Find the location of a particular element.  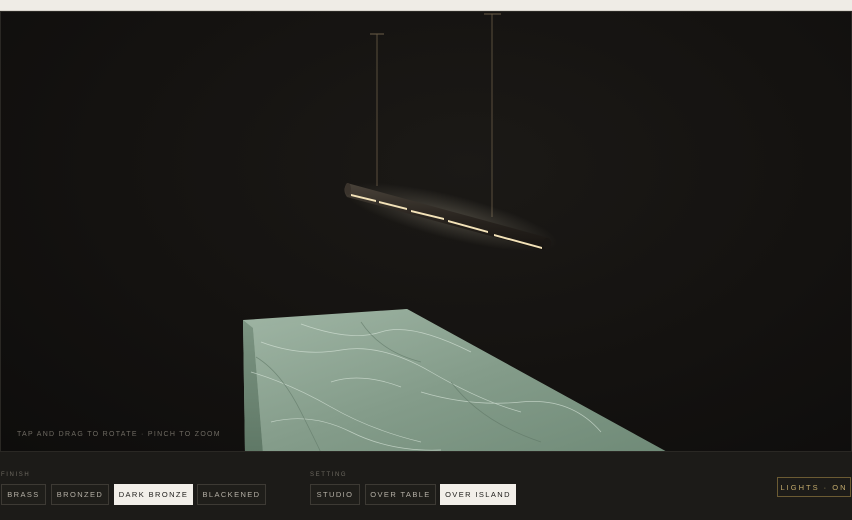

finish-option-dark-bronze: DARK BRONZE is located at coordinates (153, 494).